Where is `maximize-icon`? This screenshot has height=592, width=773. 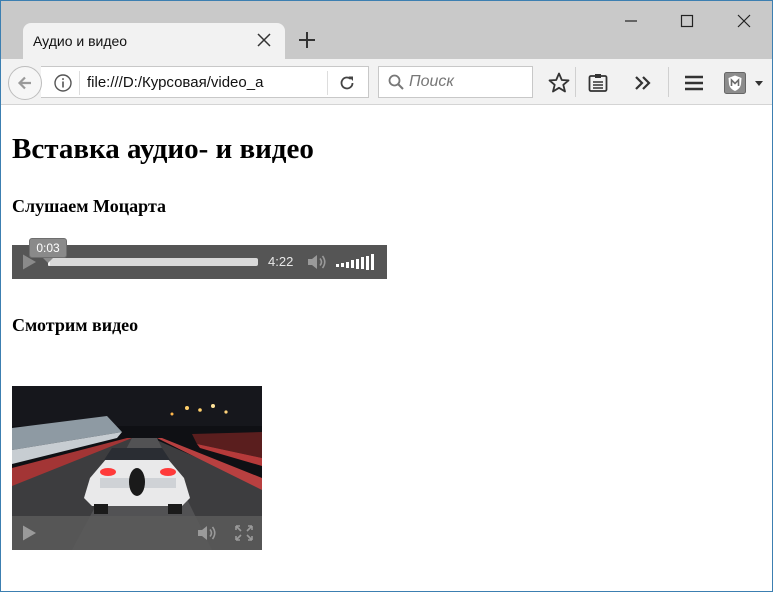
maximize-icon is located at coordinates (687, 21).